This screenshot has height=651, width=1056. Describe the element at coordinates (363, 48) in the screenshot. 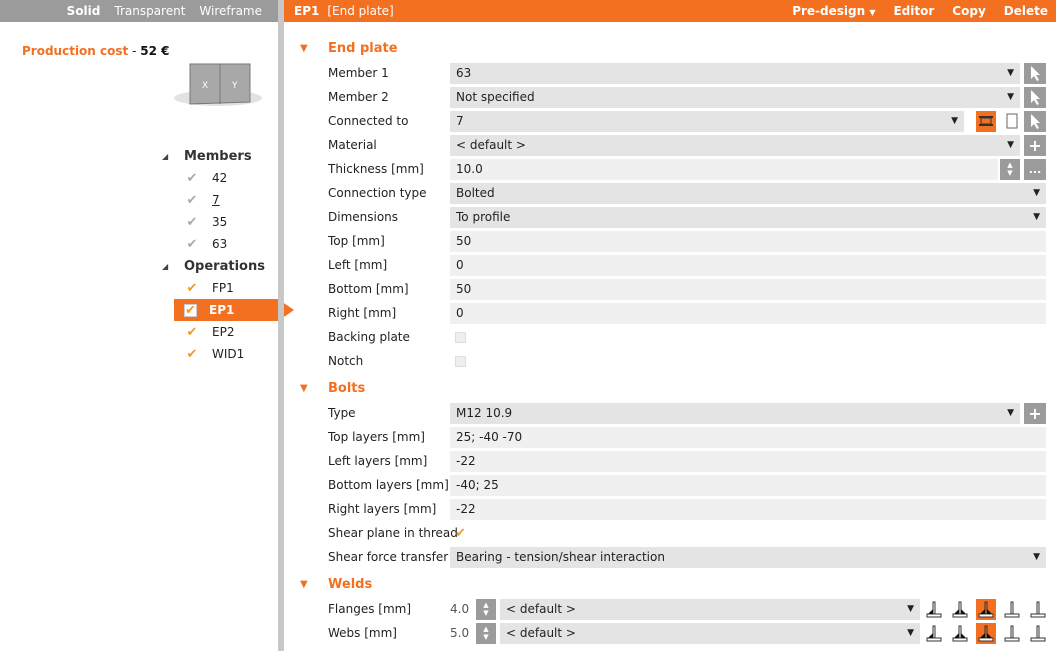

I see `section-title: End plate` at that location.